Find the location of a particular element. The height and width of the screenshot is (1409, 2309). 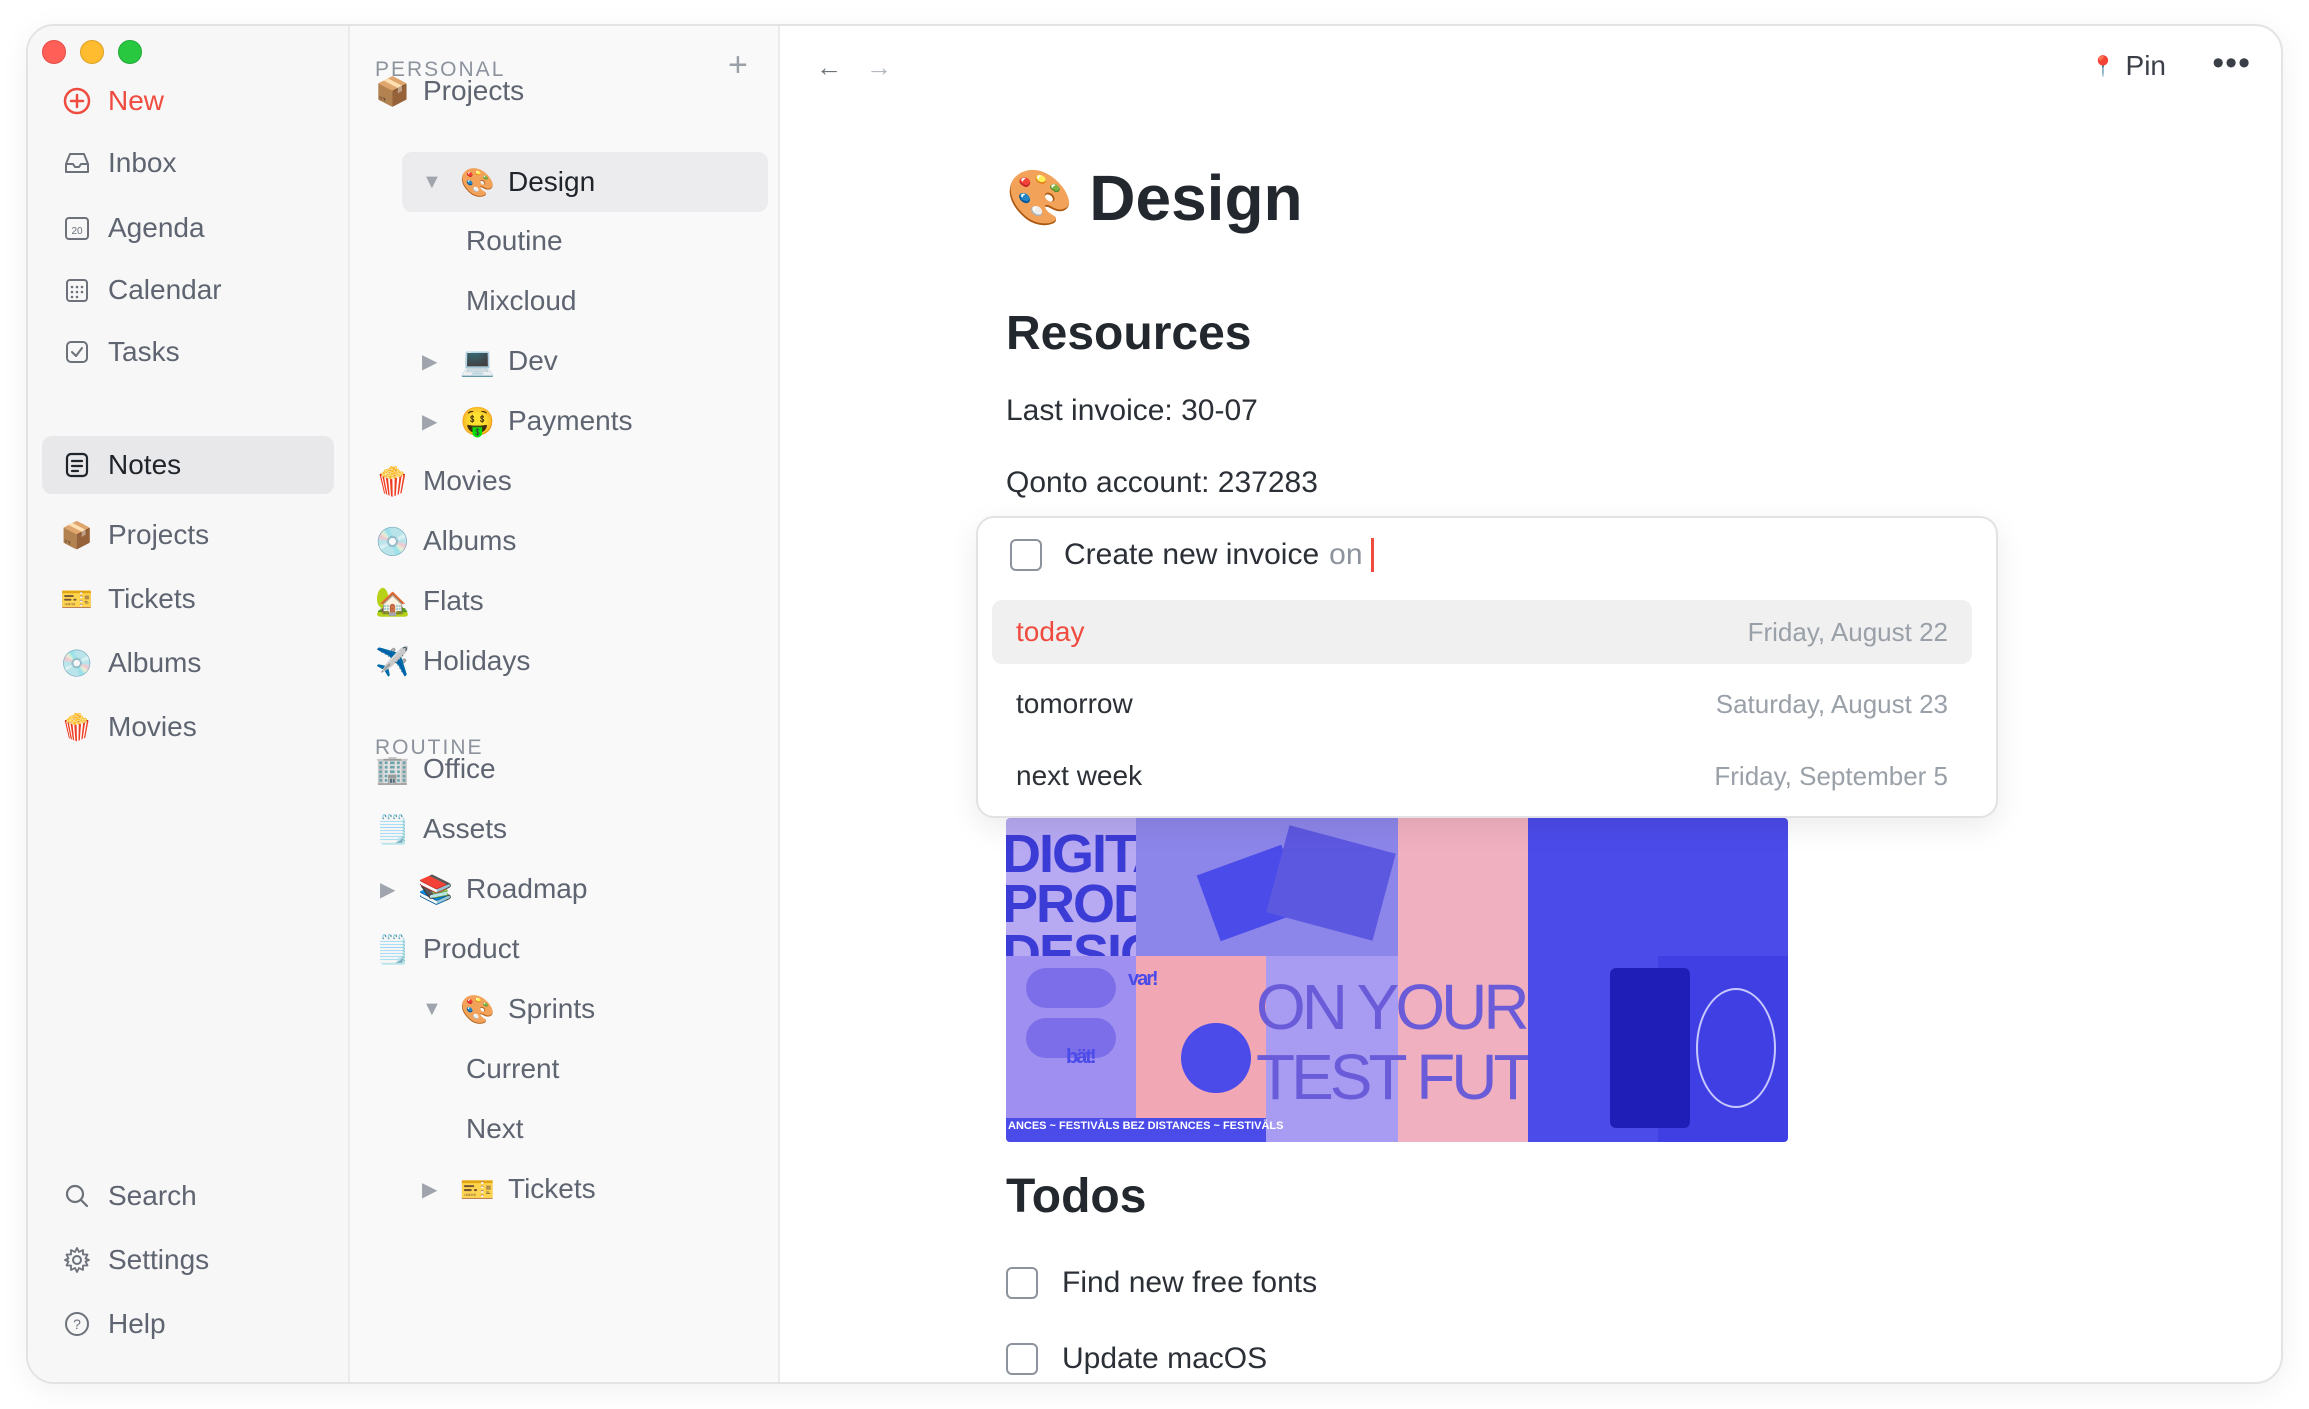

todo-label: Update macOS is located at coordinates (1164, 1359).